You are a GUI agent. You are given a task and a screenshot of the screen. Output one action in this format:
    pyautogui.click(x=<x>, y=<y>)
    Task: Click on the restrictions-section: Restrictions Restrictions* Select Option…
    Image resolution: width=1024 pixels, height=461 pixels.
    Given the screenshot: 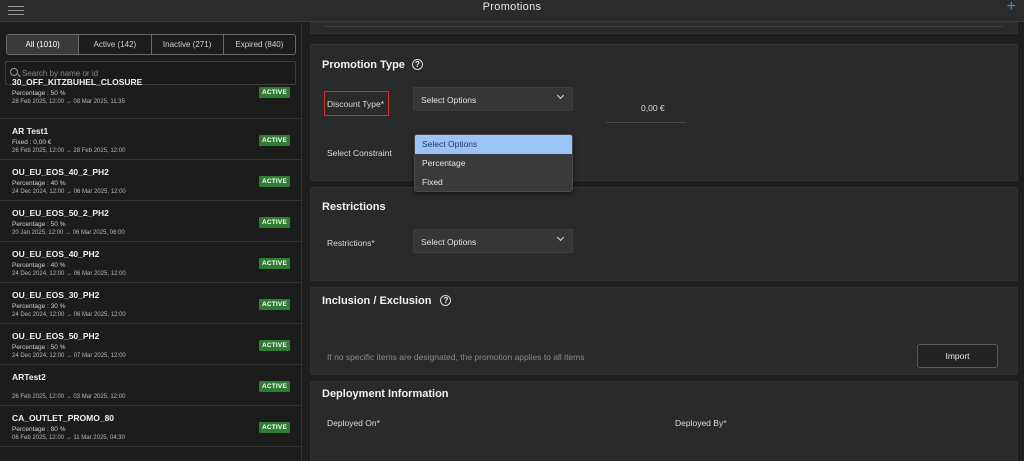 What is the action you would take?
    pyautogui.click(x=664, y=234)
    